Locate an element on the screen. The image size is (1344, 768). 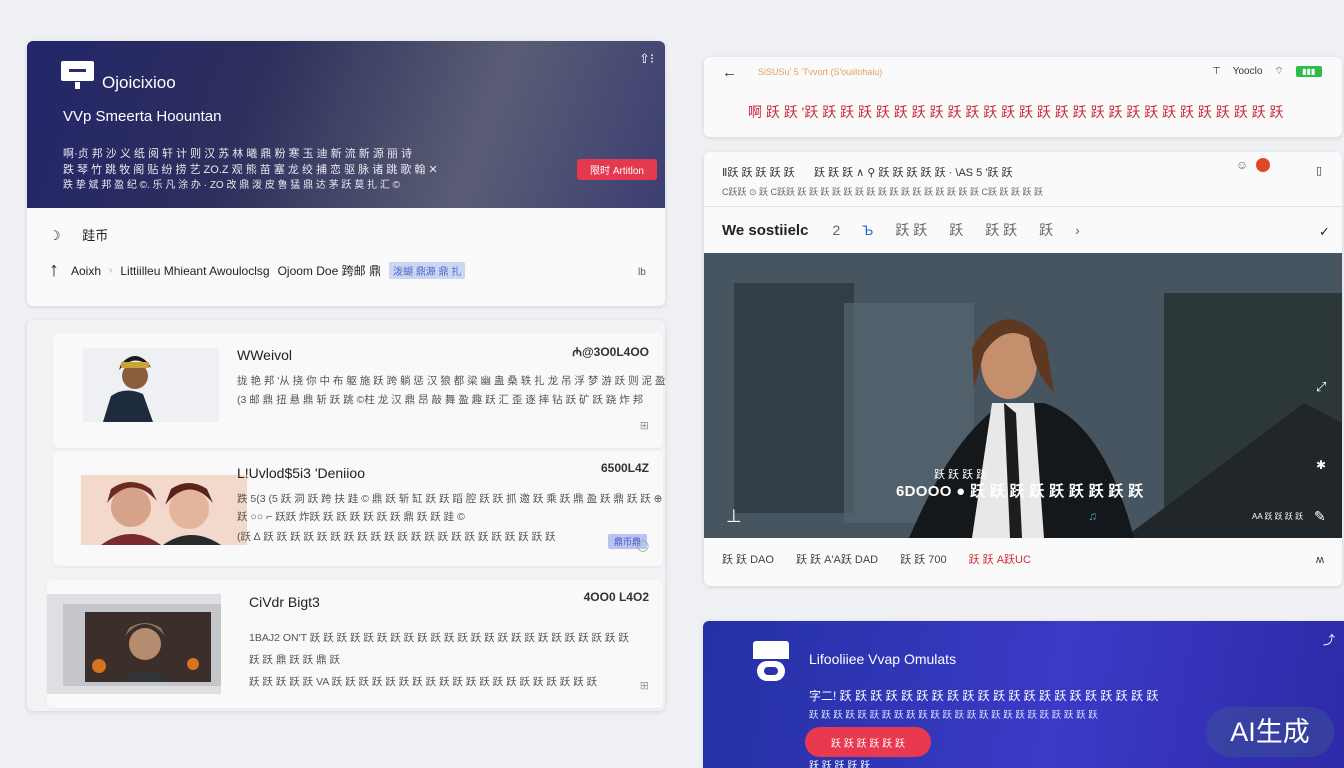
brand-name: Ojoicixioo is located at coordinates (139, 82).